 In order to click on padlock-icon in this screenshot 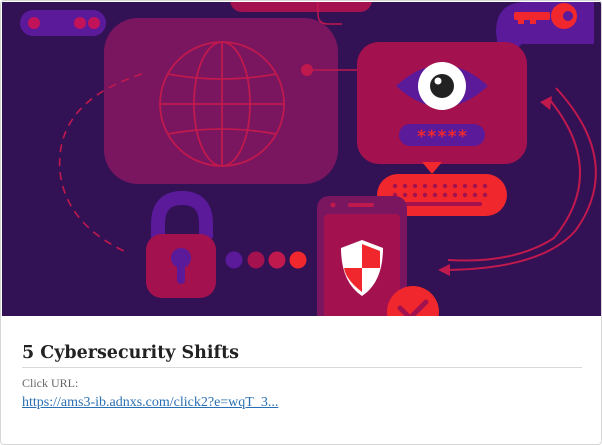, I will do `click(181, 244)`.